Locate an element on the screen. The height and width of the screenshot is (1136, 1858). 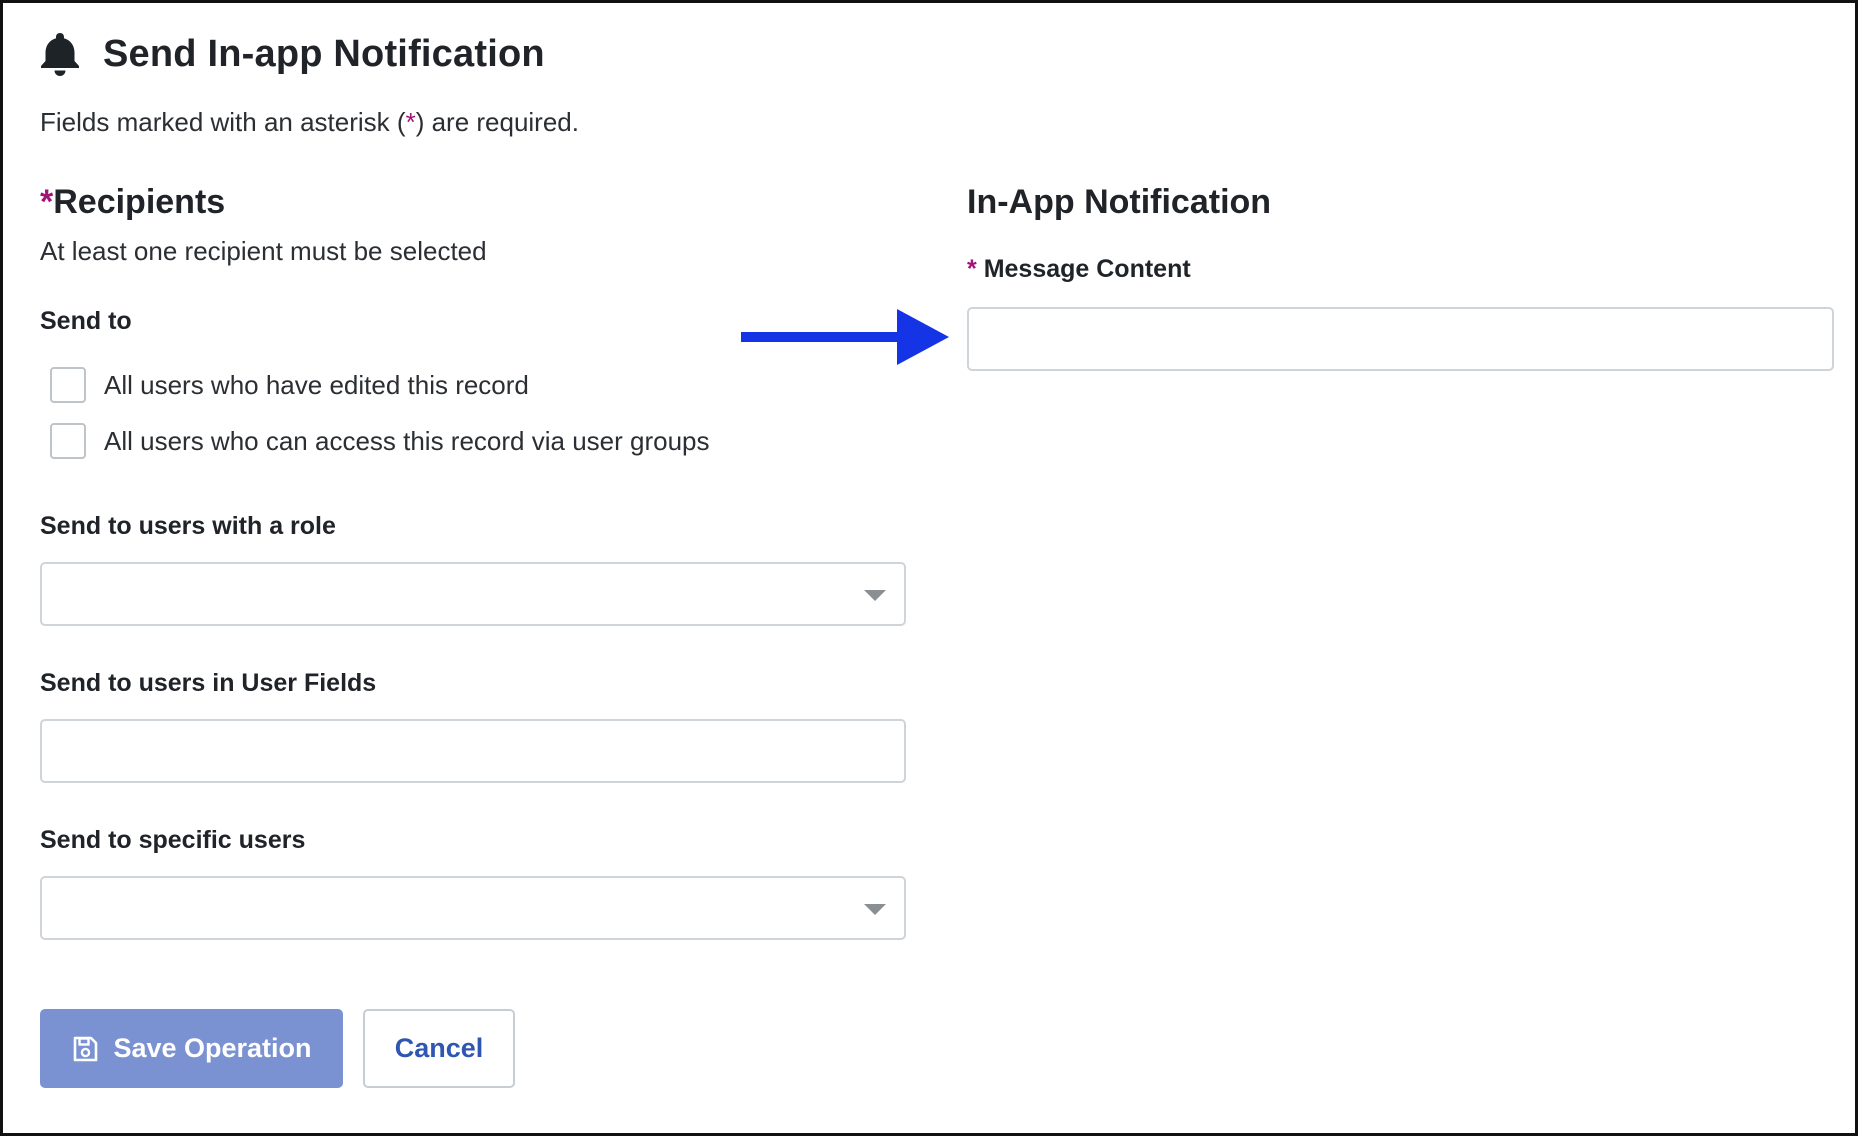
page-title: Send In-app Notification is located at coordinates (324, 53).